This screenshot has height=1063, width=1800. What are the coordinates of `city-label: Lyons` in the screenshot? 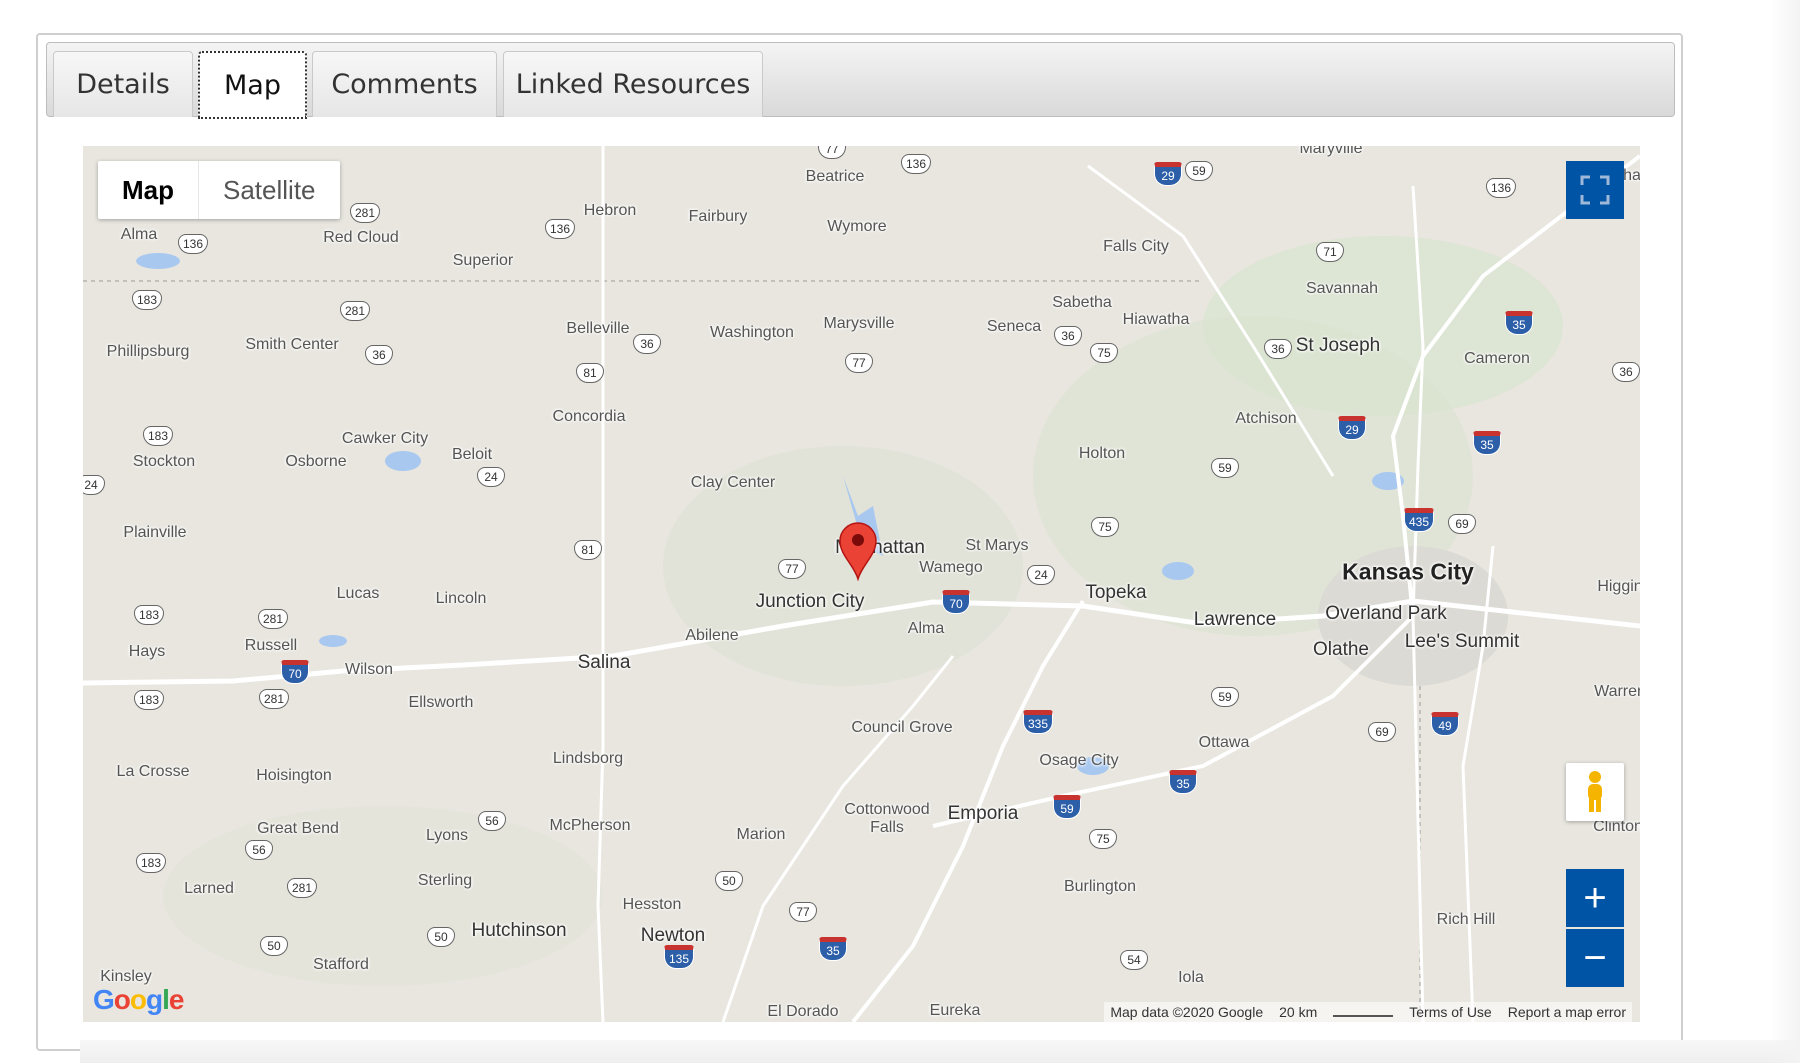 It's located at (447, 835).